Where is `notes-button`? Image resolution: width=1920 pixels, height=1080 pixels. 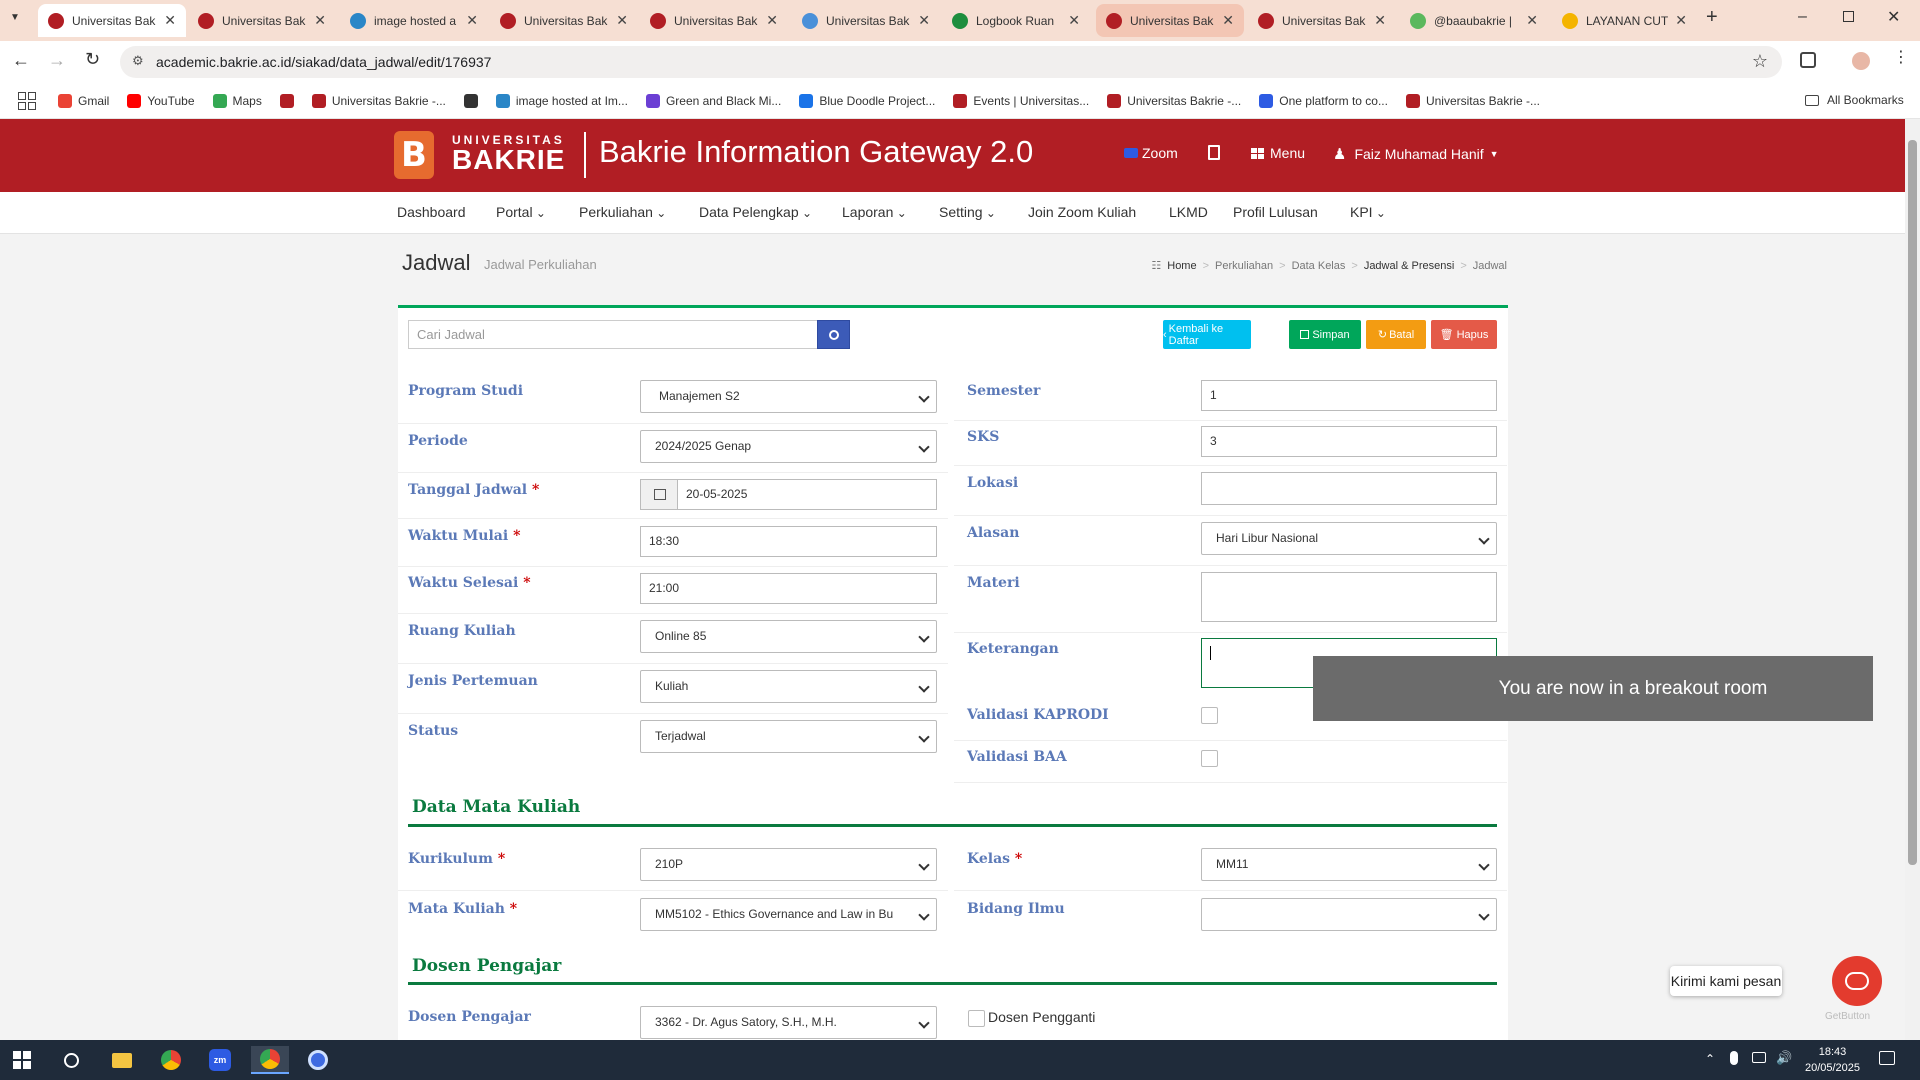
notes-button is located at coordinates (1214, 152).